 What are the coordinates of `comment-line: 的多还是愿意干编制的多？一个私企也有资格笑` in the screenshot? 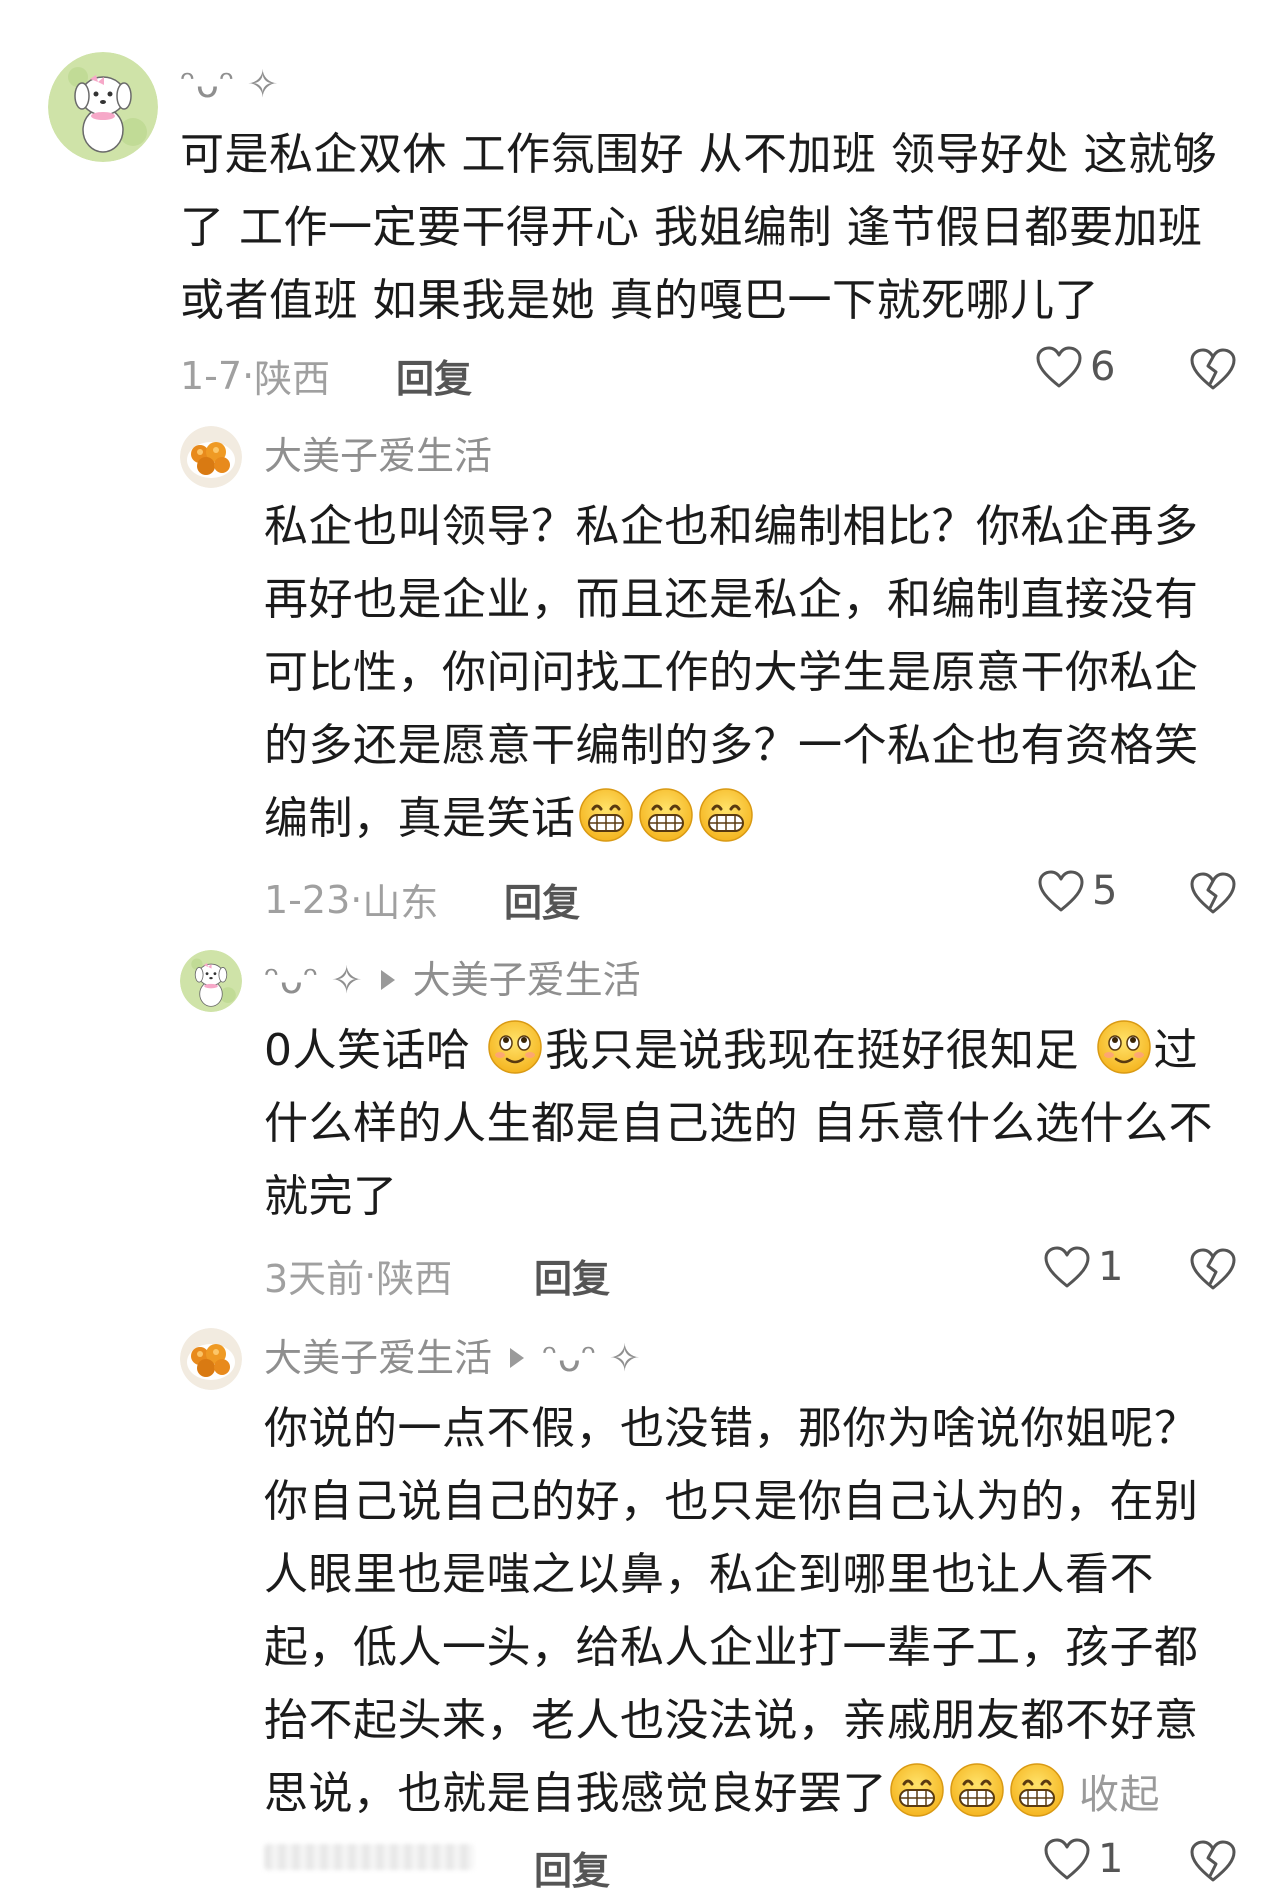 It's located at (731, 745).